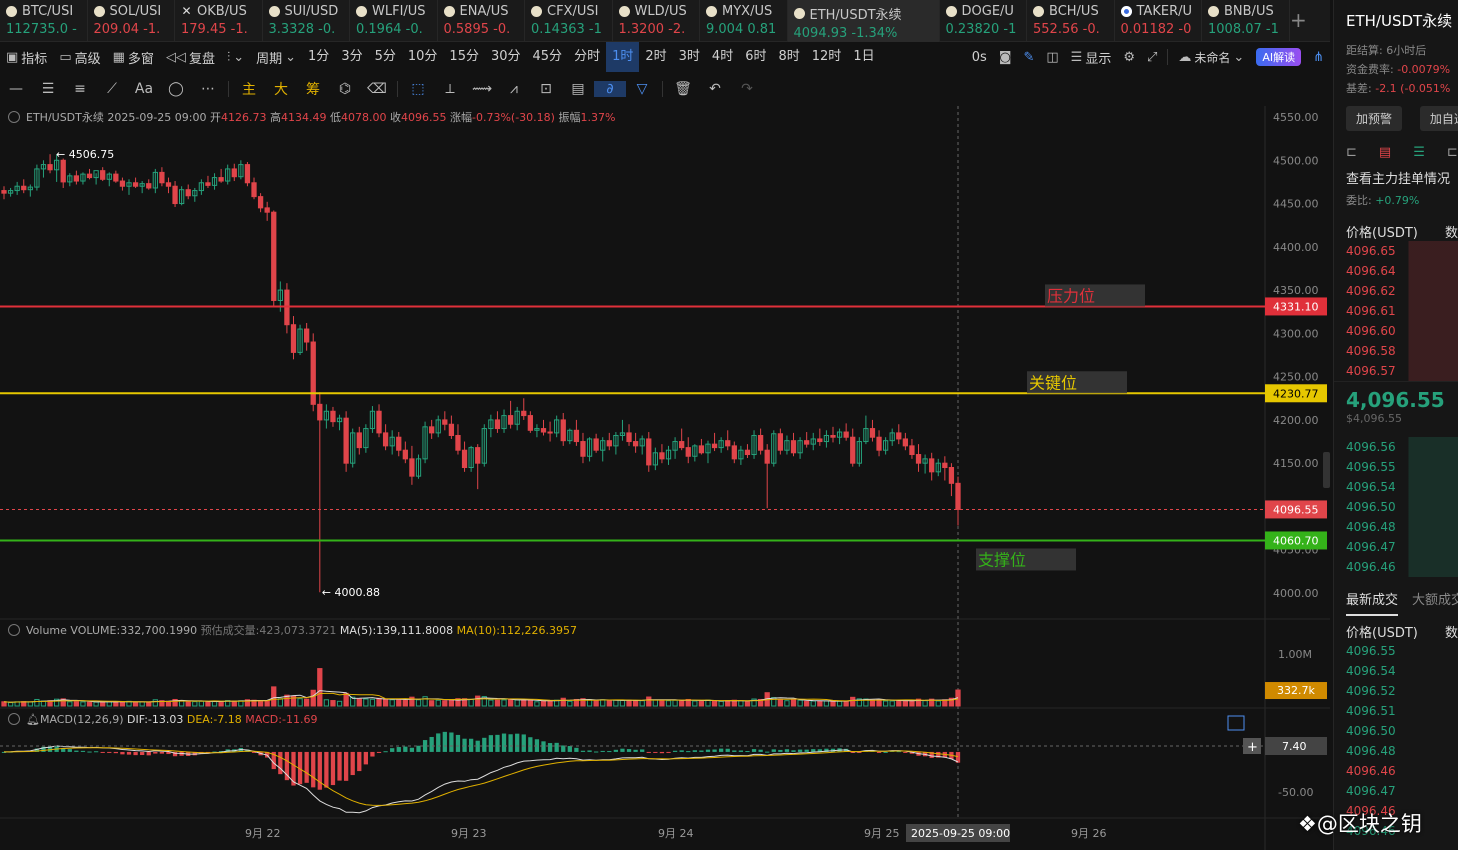 The image size is (1458, 850). What do you see at coordinates (418, 89) in the screenshot?
I see `select-tool: ⬚` at bounding box center [418, 89].